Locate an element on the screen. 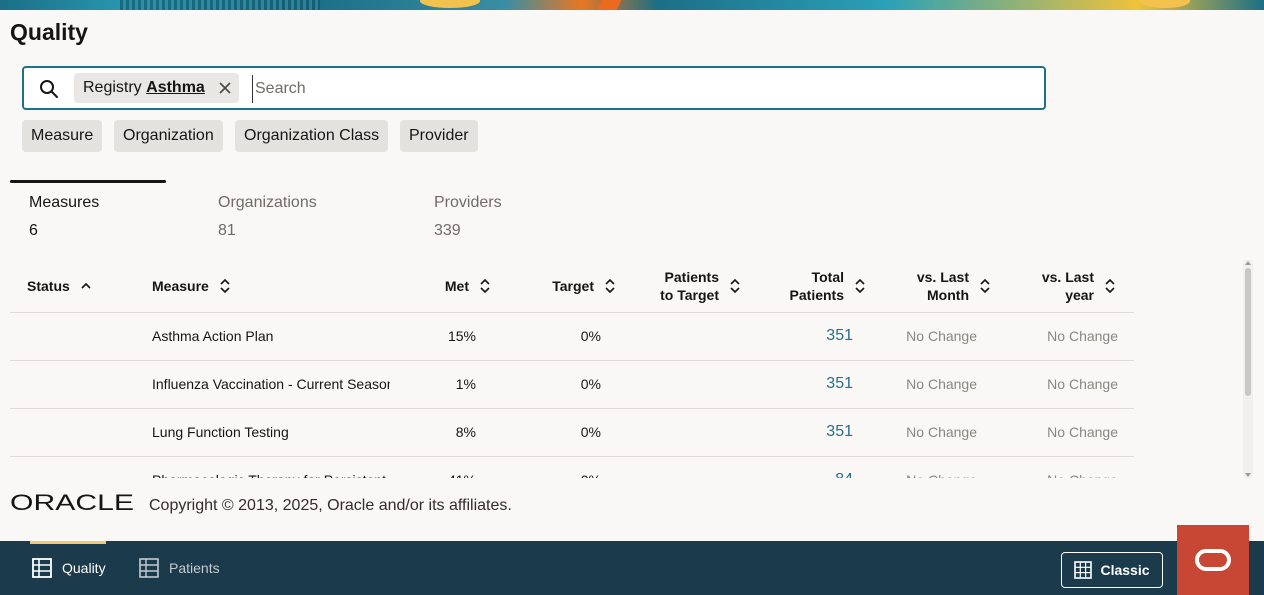 The width and height of the screenshot is (1264, 595). tab-label: Organizations is located at coordinates (267, 202).